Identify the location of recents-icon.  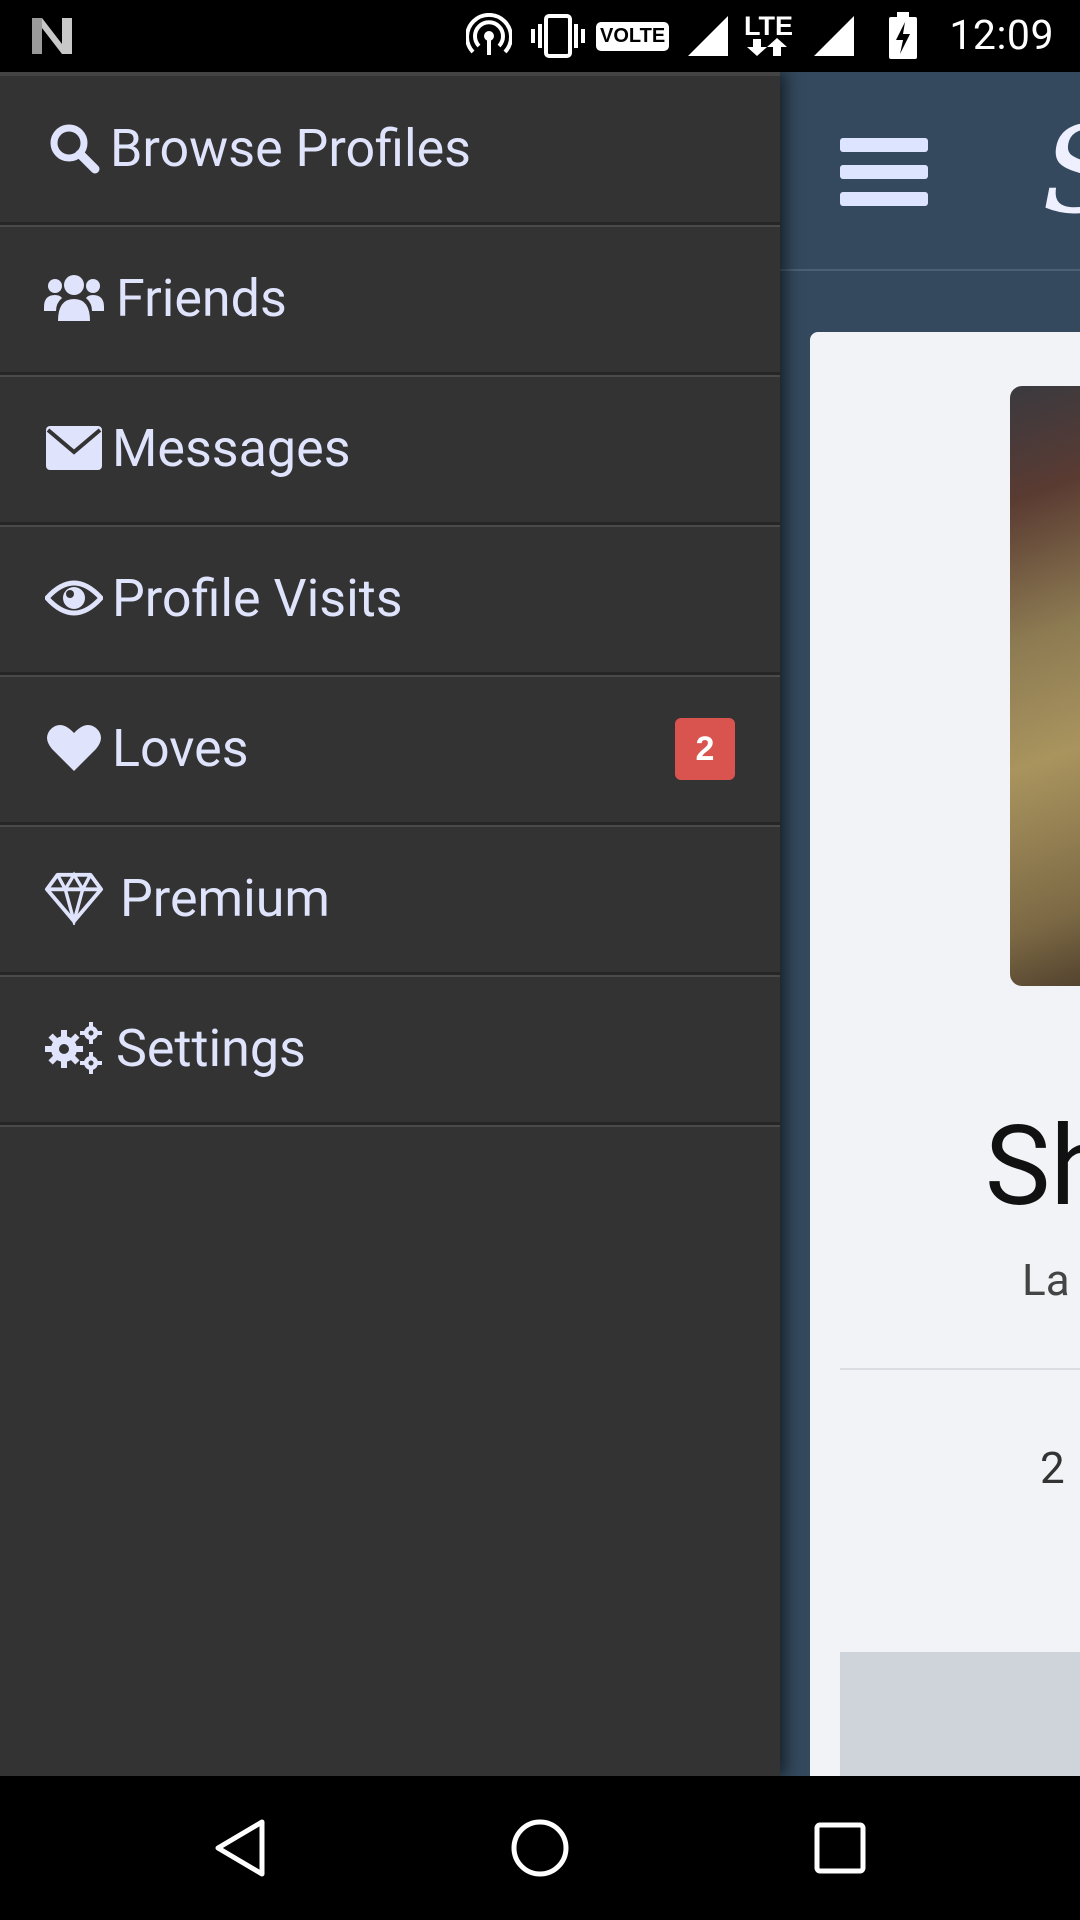
(840, 1848).